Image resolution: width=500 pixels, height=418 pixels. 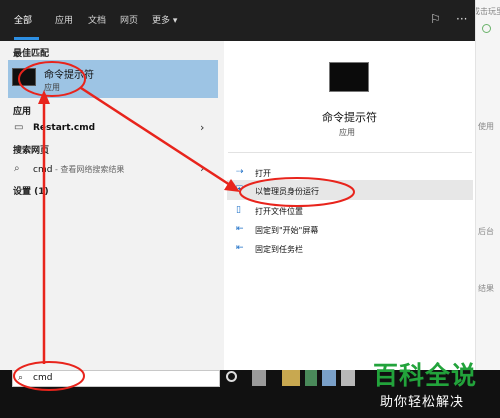 I want to click on section-best-match: 最佳匹配, so click(x=31, y=54).